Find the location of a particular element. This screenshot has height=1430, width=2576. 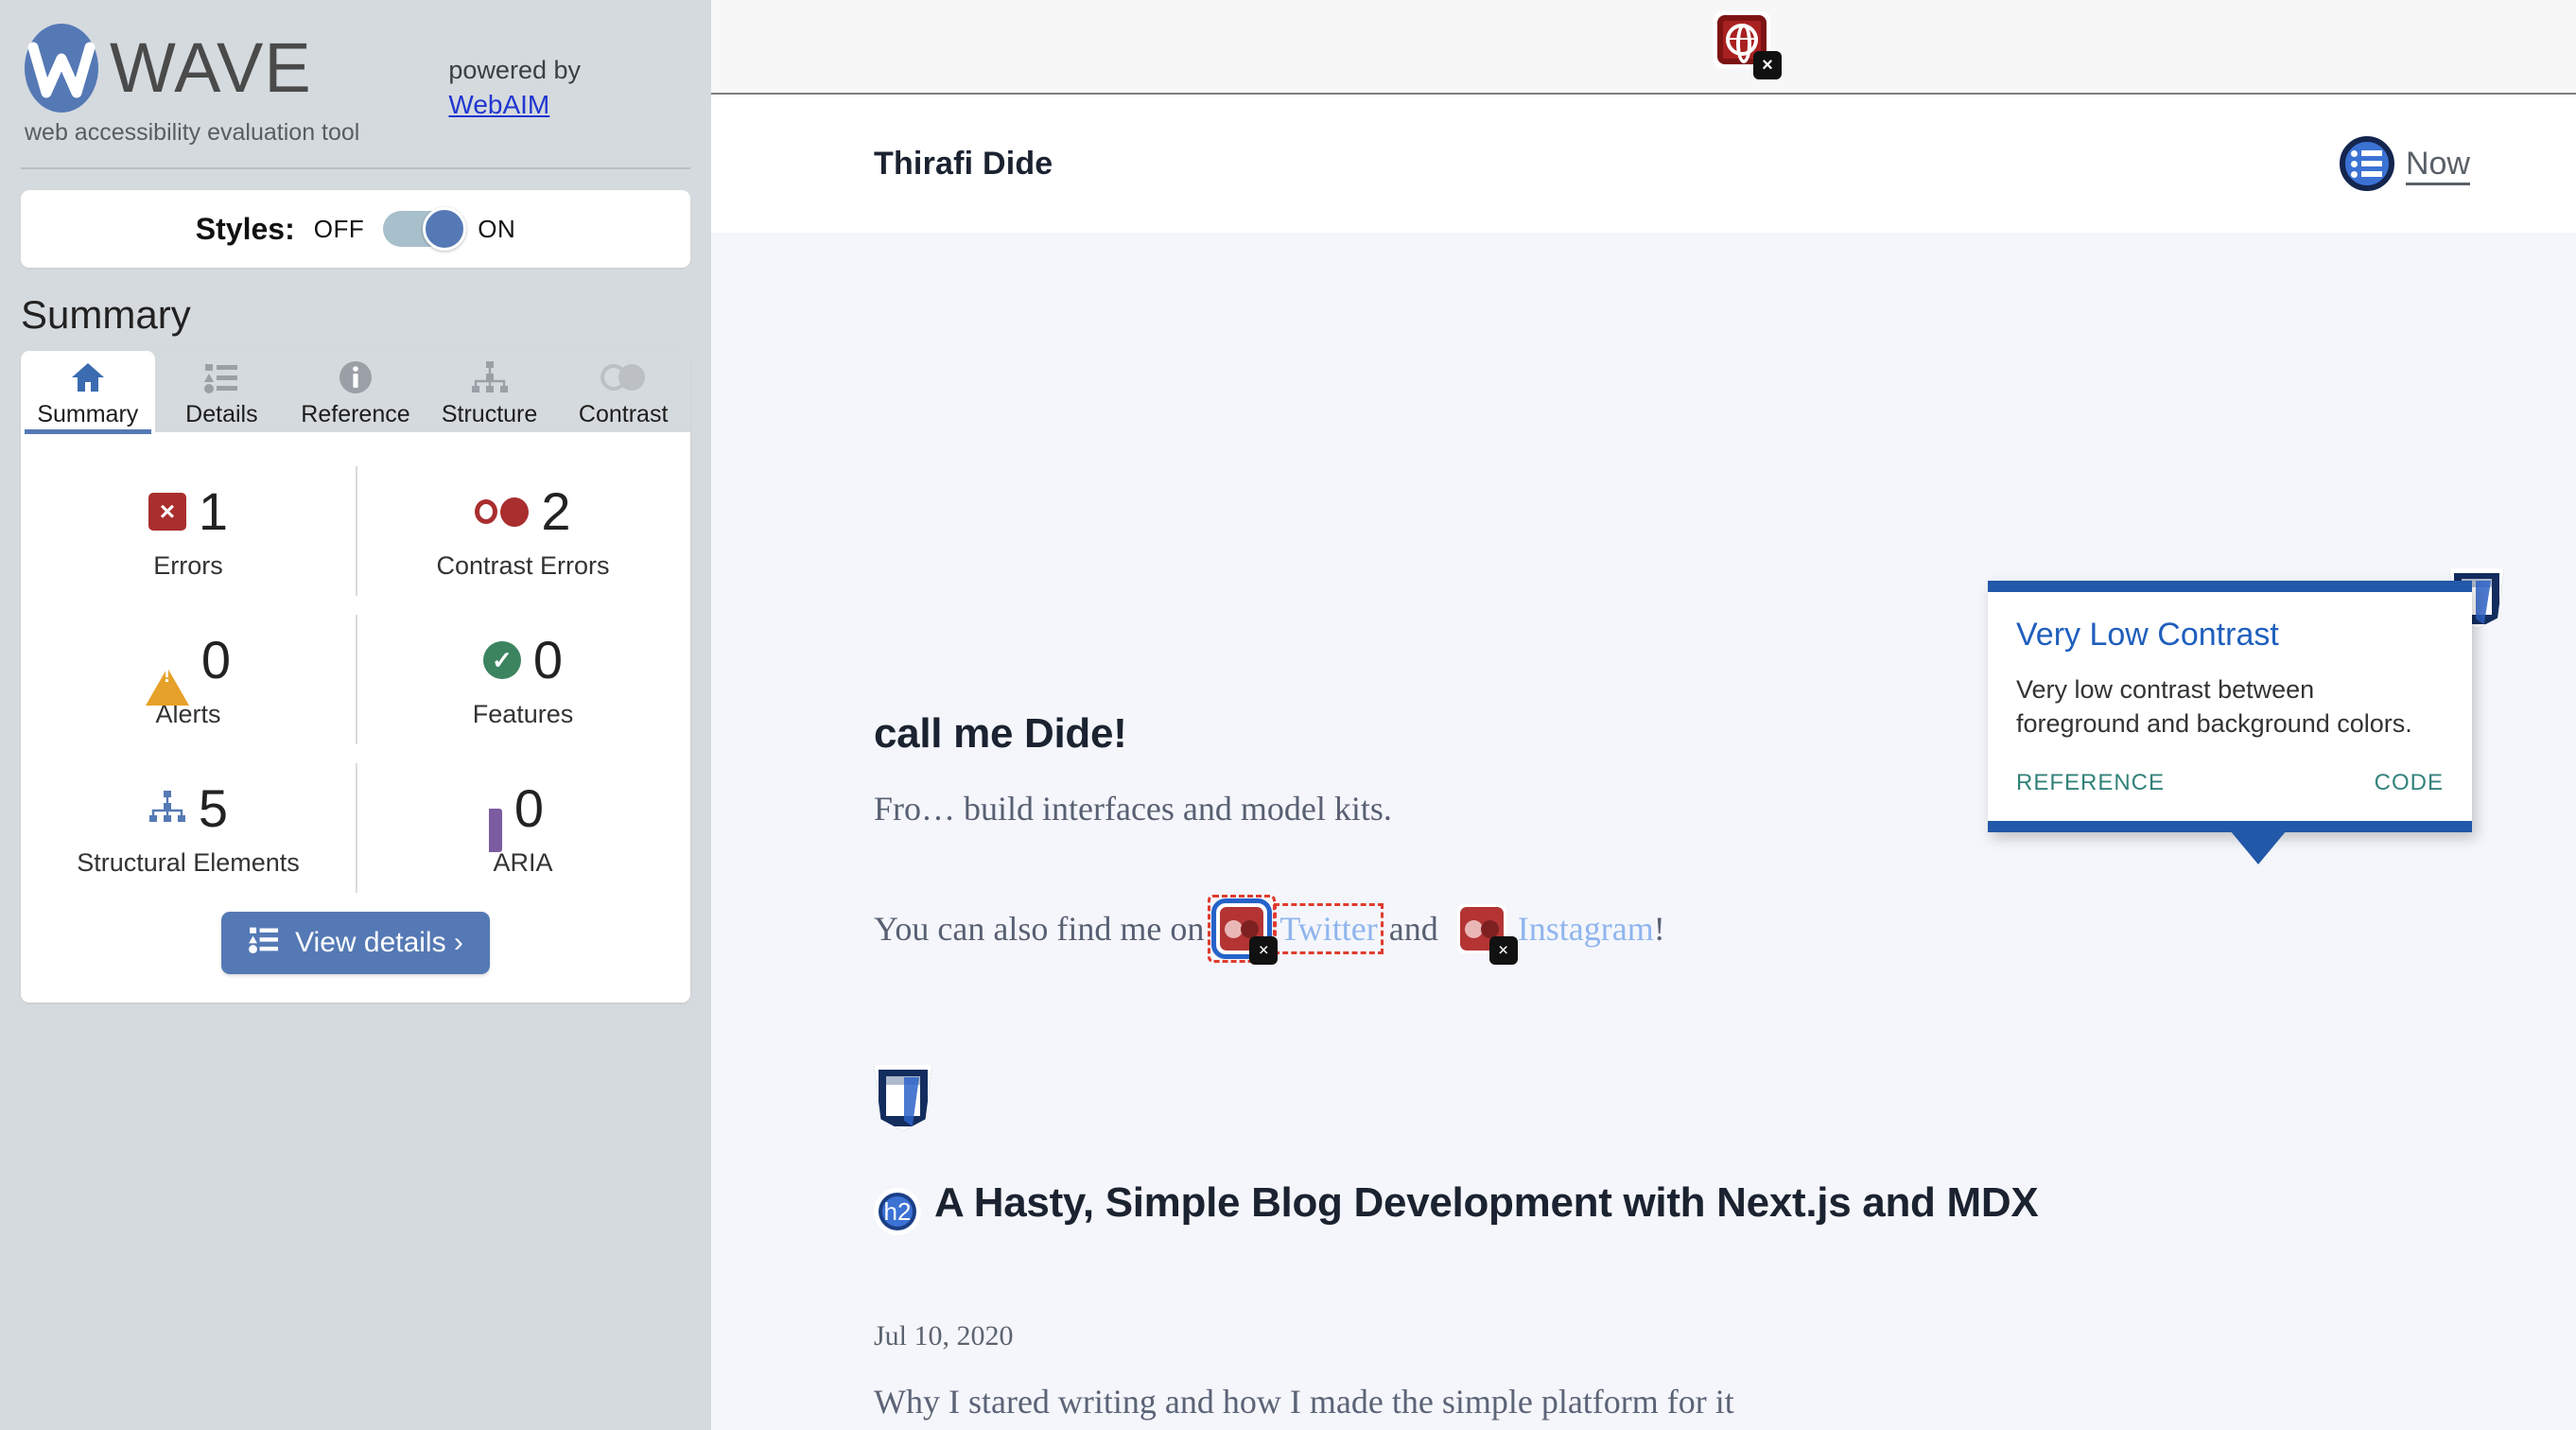

stat-errors: × 1 Errors is located at coordinates (188, 531).